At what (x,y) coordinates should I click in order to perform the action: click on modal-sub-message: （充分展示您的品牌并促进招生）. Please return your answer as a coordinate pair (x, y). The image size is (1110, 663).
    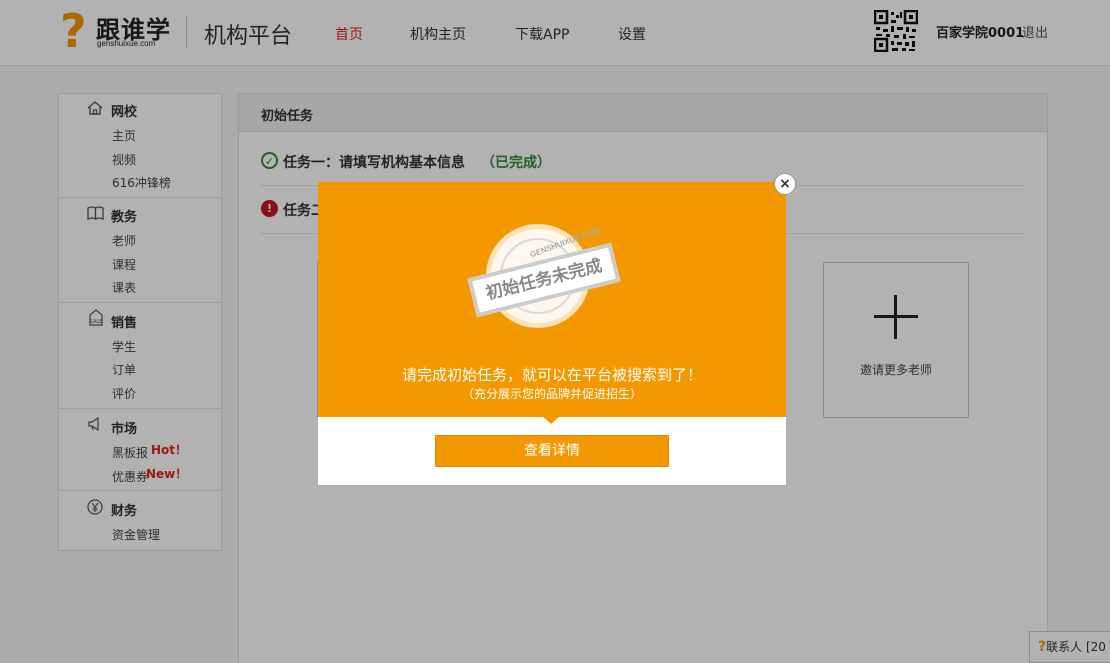
    Looking at the image, I should click on (551, 394).